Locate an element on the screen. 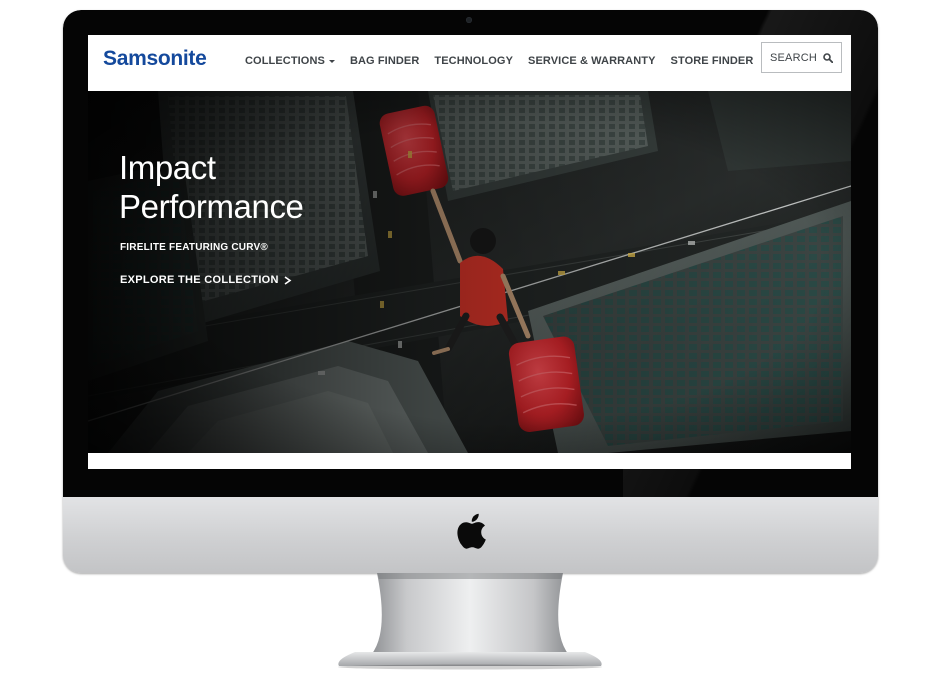  nav-item-collections: COLLECTIONS is located at coordinates (290, 61).